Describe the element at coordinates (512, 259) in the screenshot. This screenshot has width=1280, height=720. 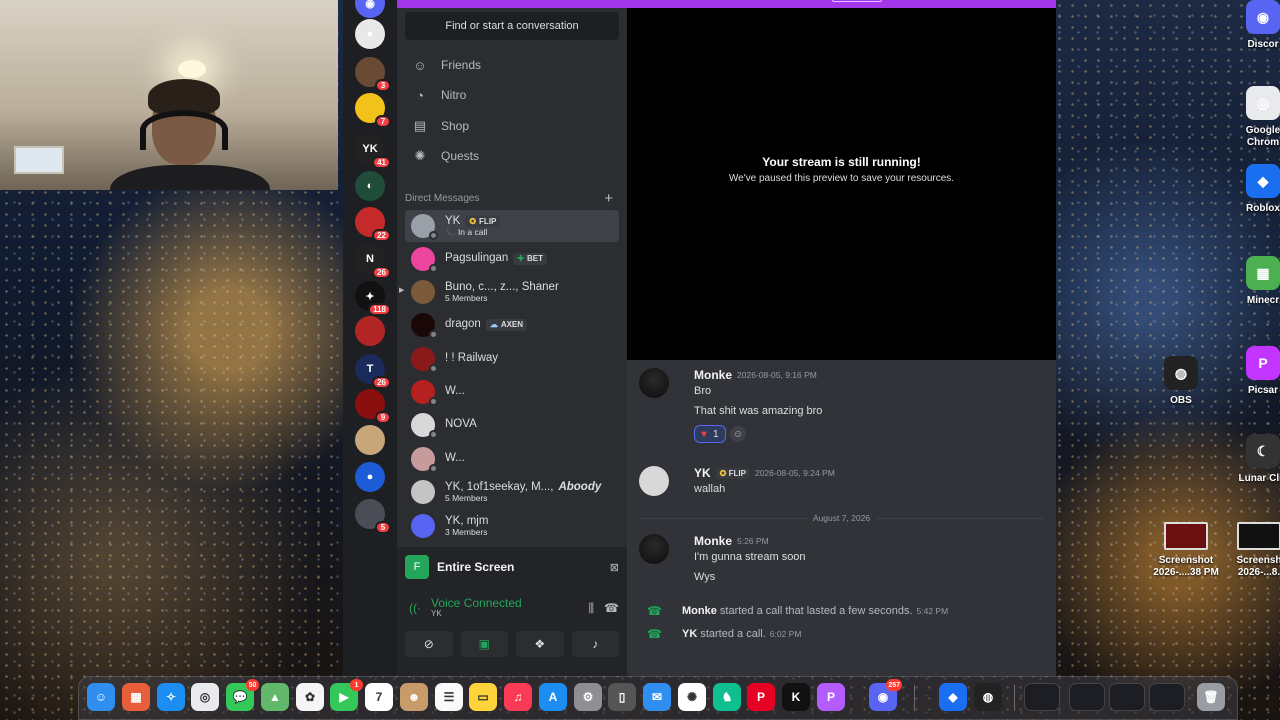
I see `dm-item: Pagsulingan ✚ BET` at that location.